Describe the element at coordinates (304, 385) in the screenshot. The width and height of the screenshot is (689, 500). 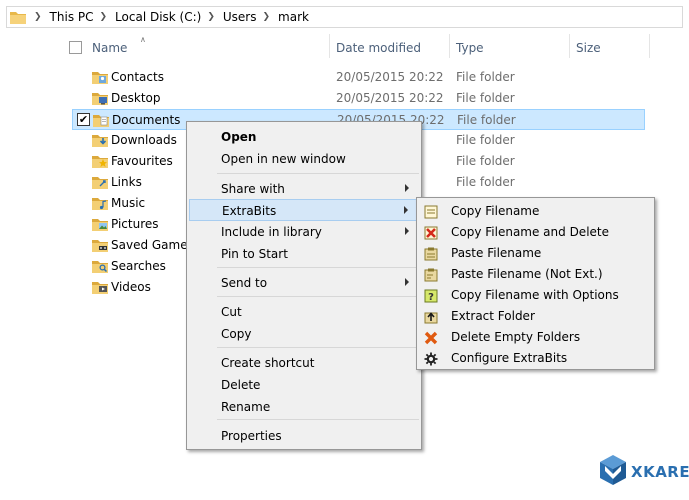
I see `menu-item-delete: Delete` at that location.